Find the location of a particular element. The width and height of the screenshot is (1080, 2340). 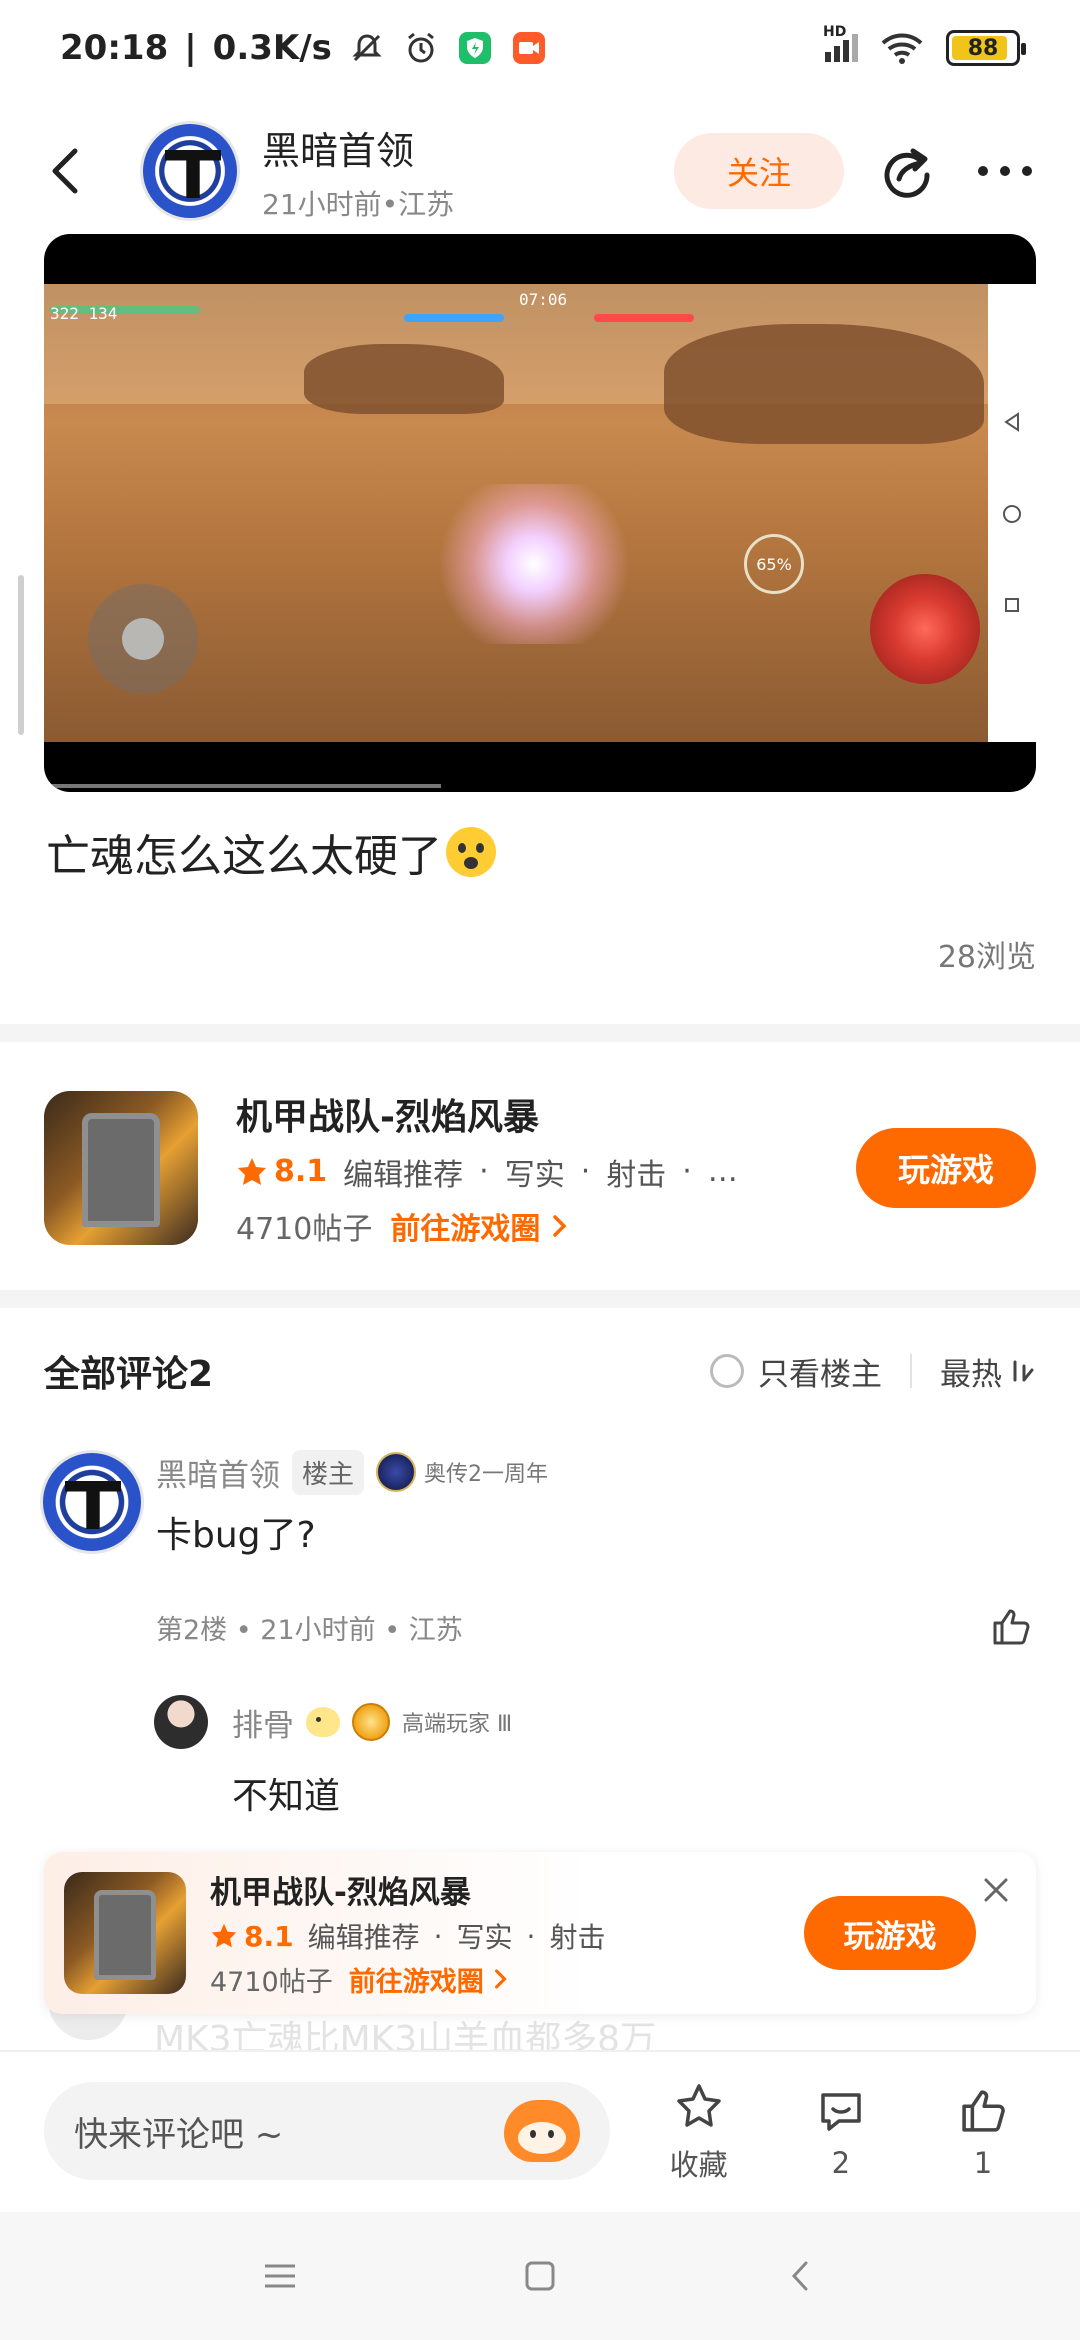

nav-home-button is located at coordinates (540, 2276).